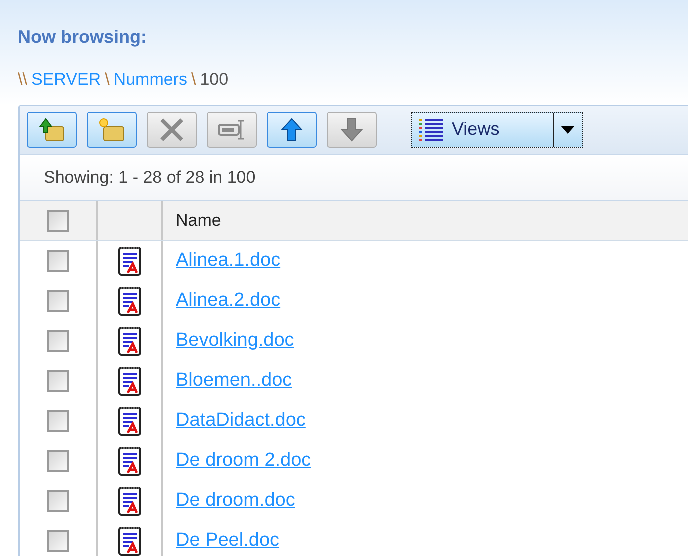 The width and height of the screenshot is (688, 556). I want to click on file-link: Bevolking.doc, so click(235, 341).